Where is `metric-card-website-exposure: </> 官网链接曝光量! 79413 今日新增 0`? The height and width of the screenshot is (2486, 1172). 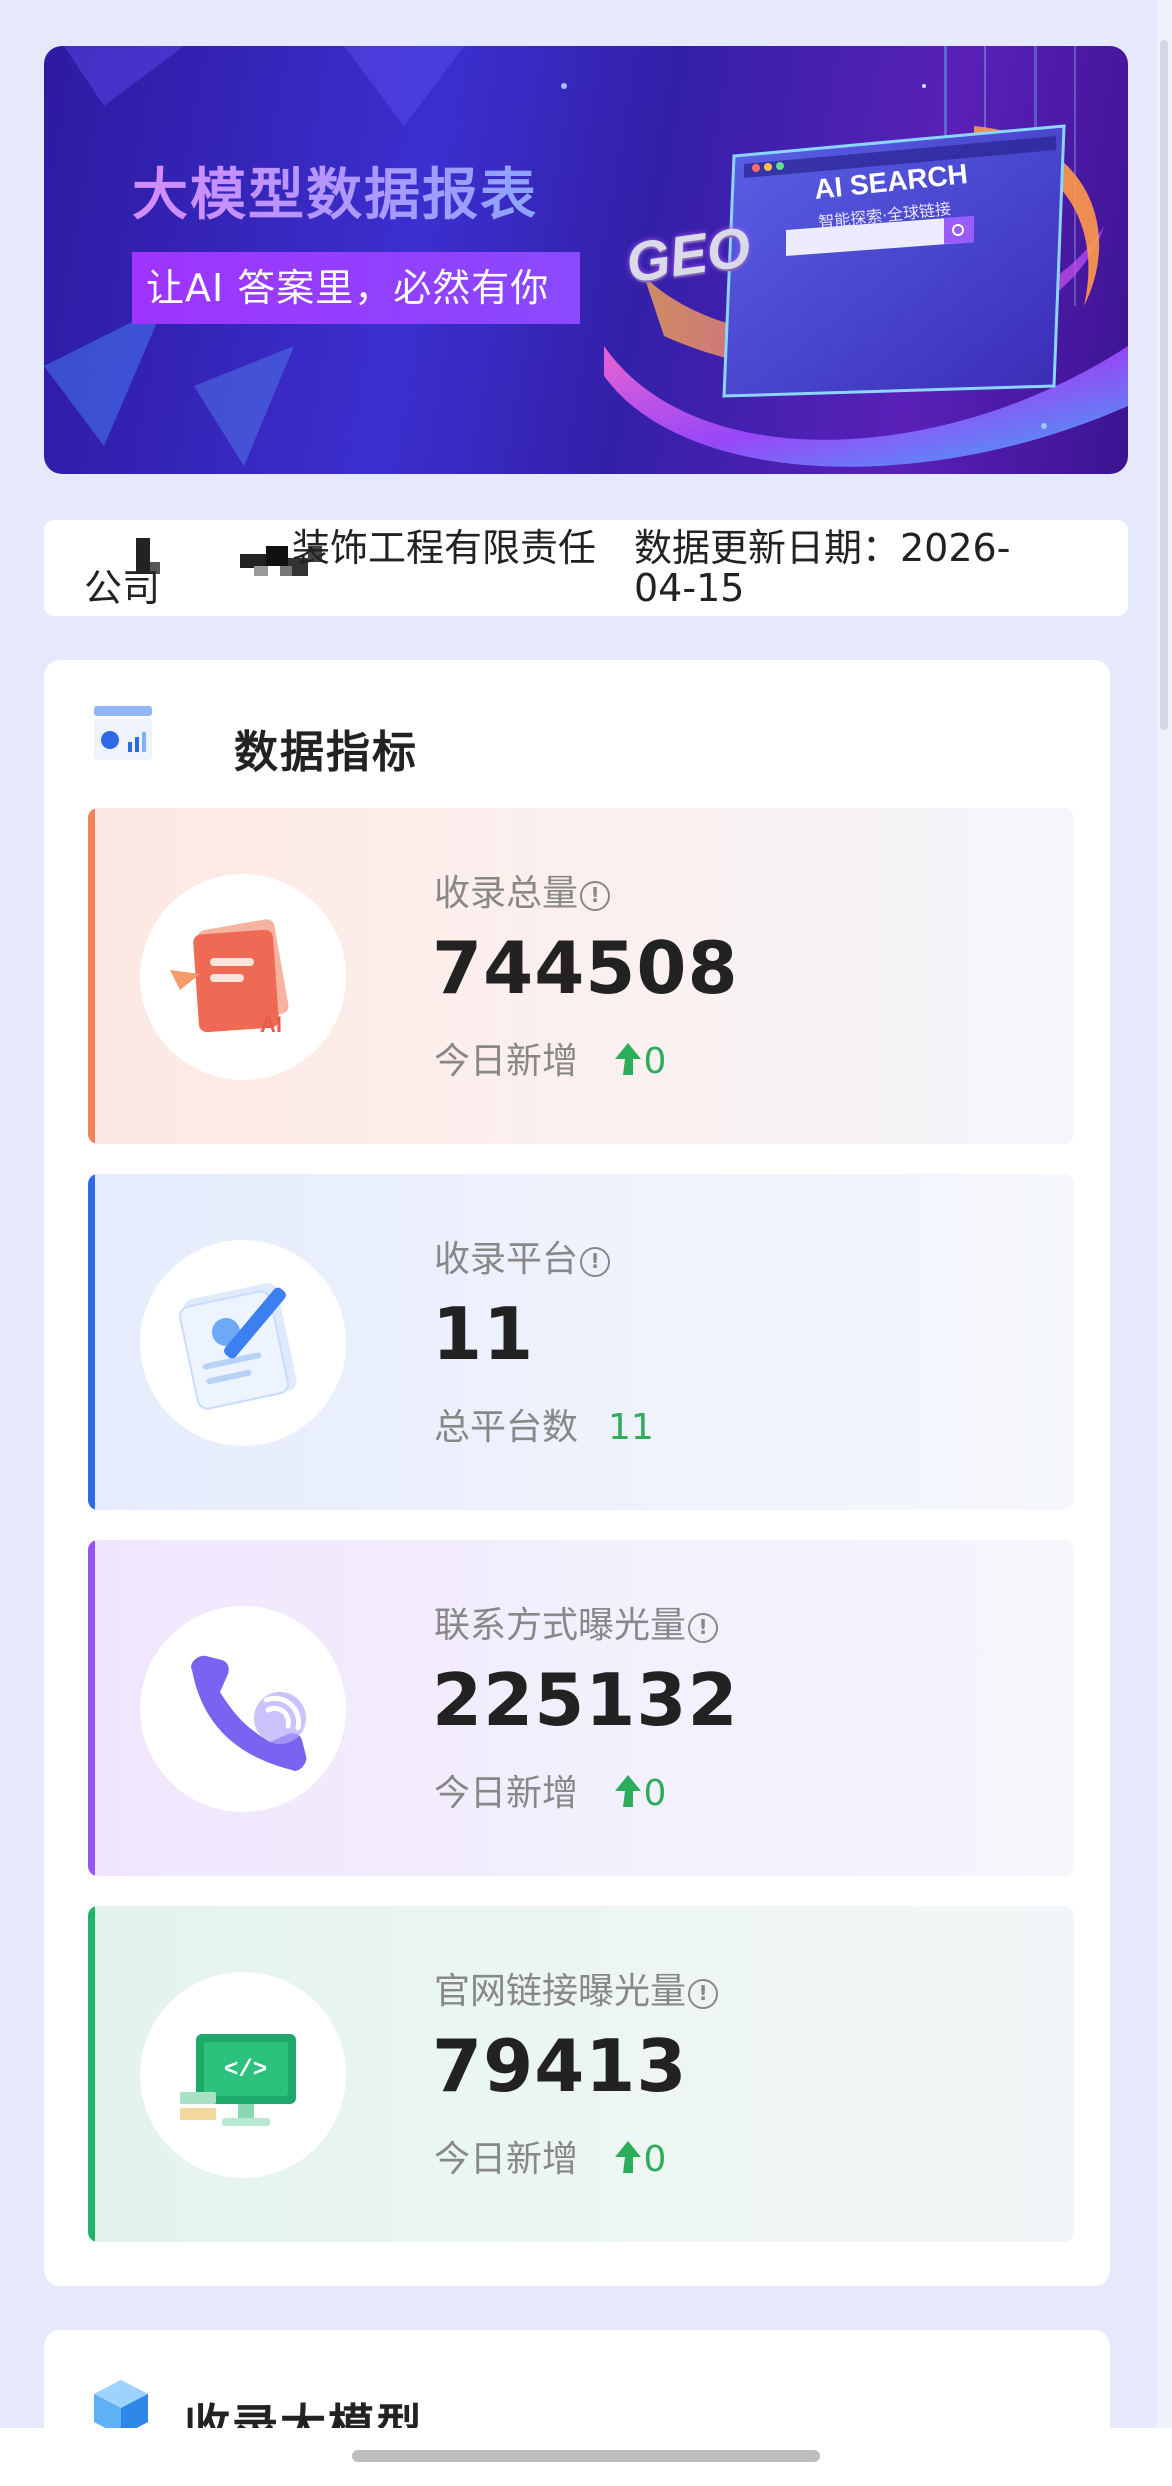
metric-card-website-exposure: </> 官网链接曝光量! 79413 今日新增 0 is located at coordinates (581, 2074).